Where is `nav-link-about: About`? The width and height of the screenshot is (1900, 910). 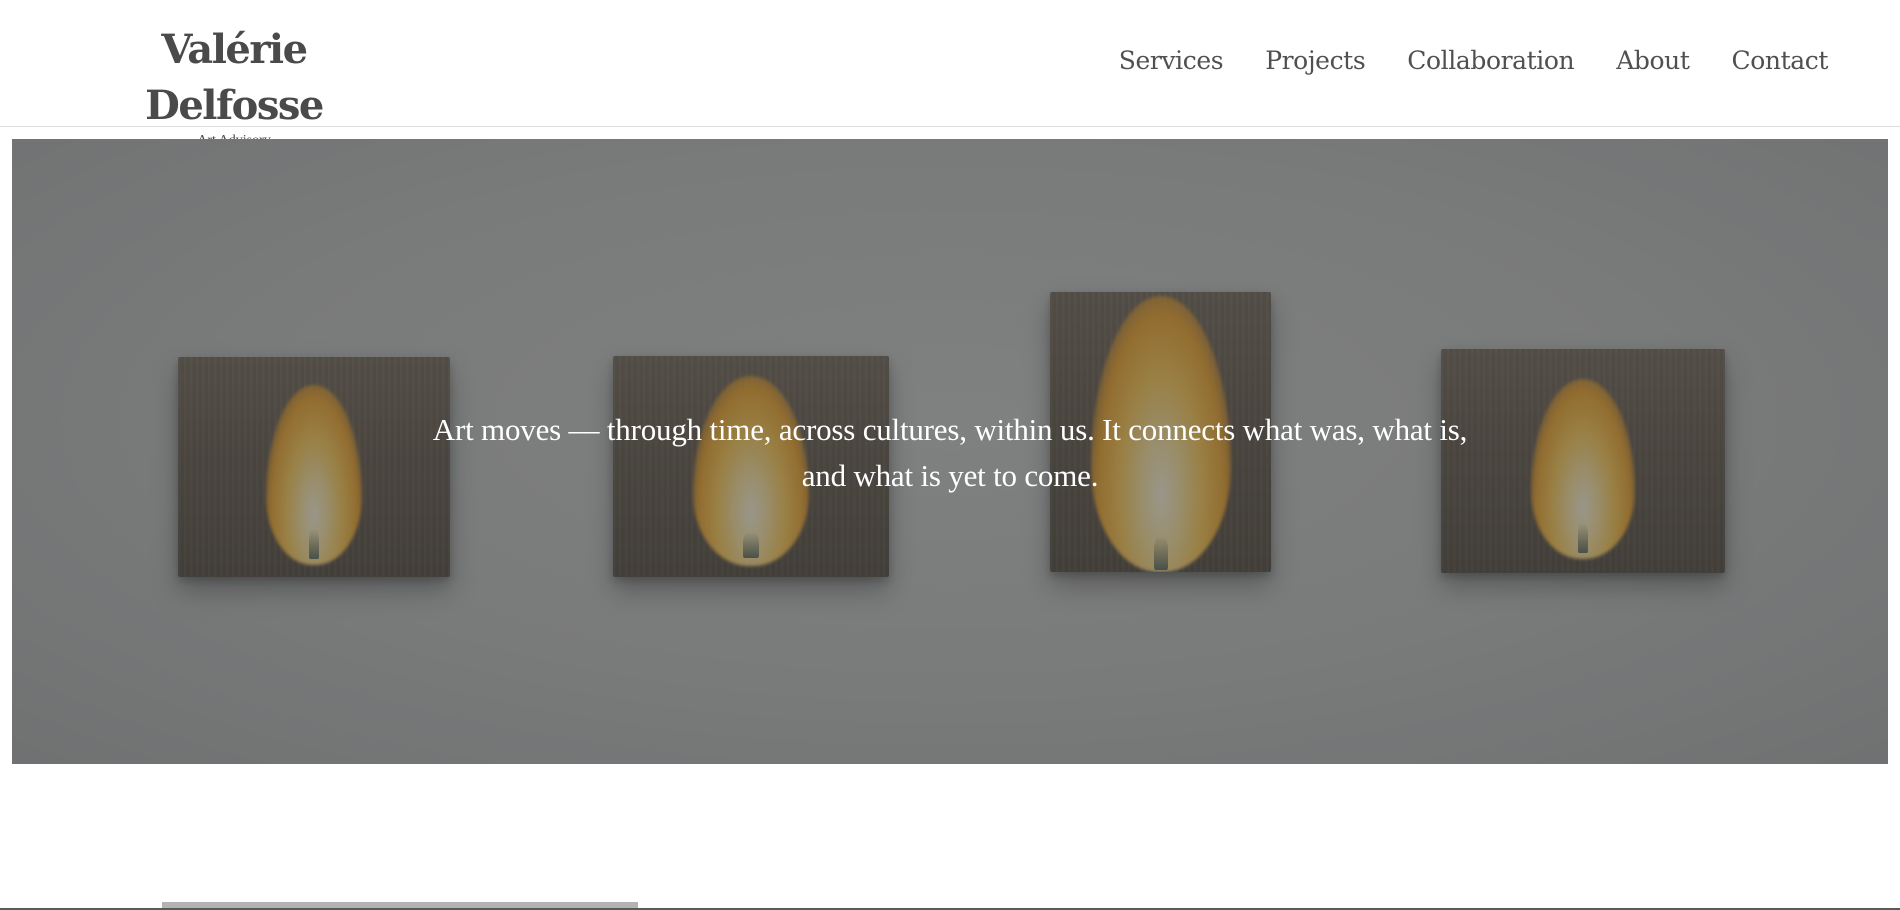 nav-link-about: About is located at coordinates (1653, 60).